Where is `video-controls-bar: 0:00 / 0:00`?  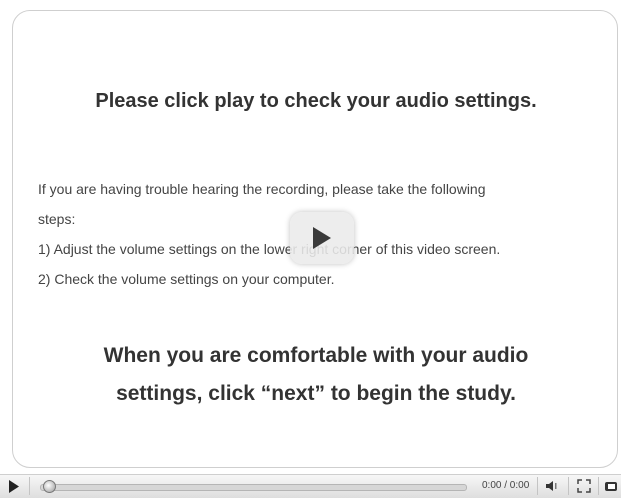 video-controls-bar: 0:00 / 0:00 is located at coordinates (310, 486).